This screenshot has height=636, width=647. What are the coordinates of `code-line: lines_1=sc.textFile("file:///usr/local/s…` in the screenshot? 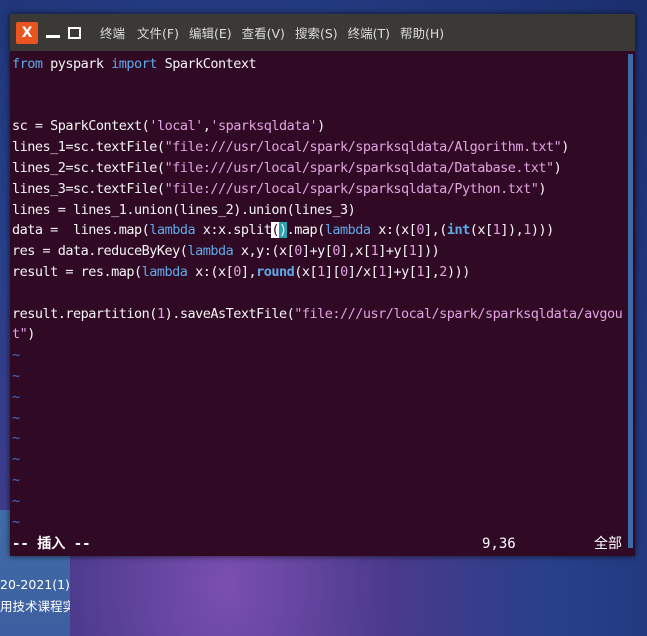 It's located at (319, 147).